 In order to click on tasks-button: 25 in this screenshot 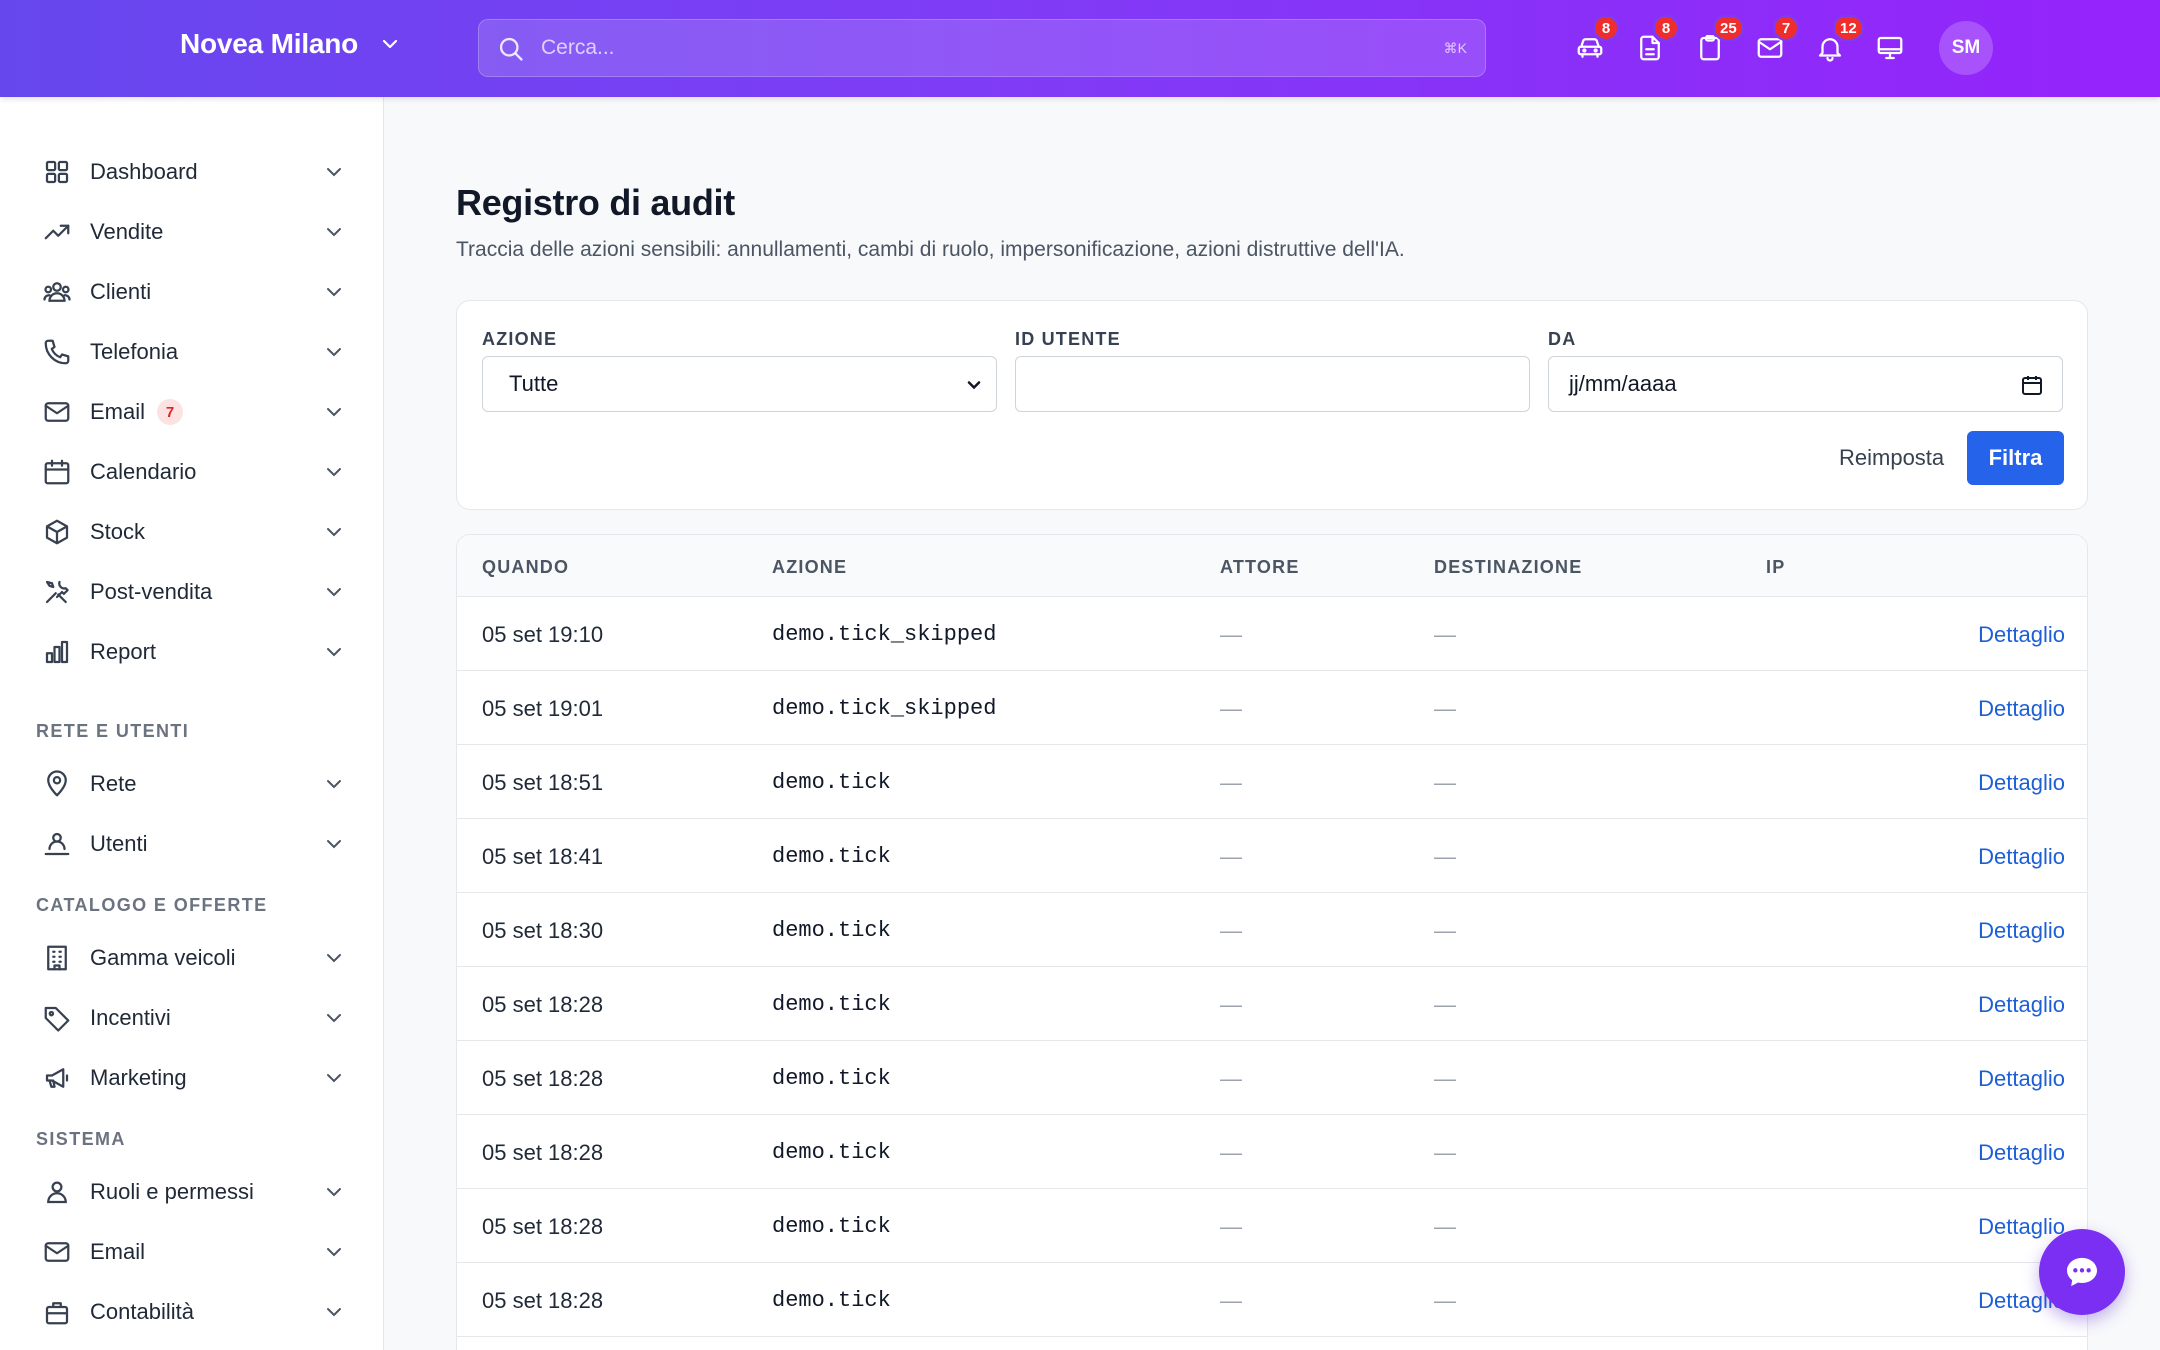, I will do `click(1719, 39)`.